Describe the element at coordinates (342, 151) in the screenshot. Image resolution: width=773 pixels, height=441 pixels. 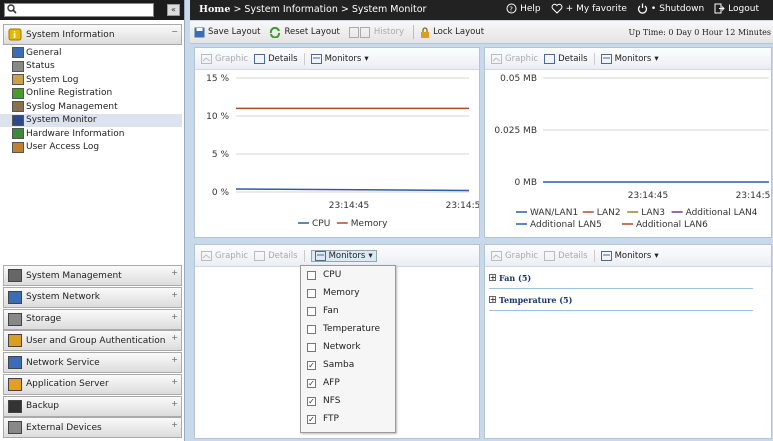
I see `cpu-memory-chart: 15 % 10 % 5 % 0 % 23:14:45 23:14:5 CPU Memory` at that location.